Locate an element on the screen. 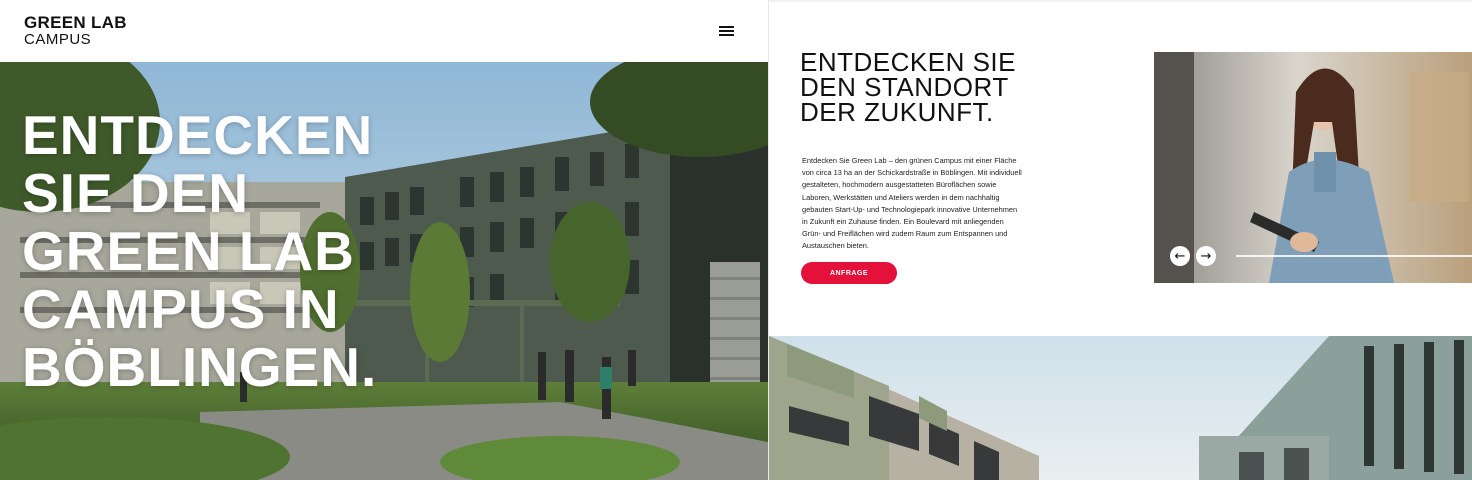  arrow-right-icon: → is located at coordinates (1206, 256).